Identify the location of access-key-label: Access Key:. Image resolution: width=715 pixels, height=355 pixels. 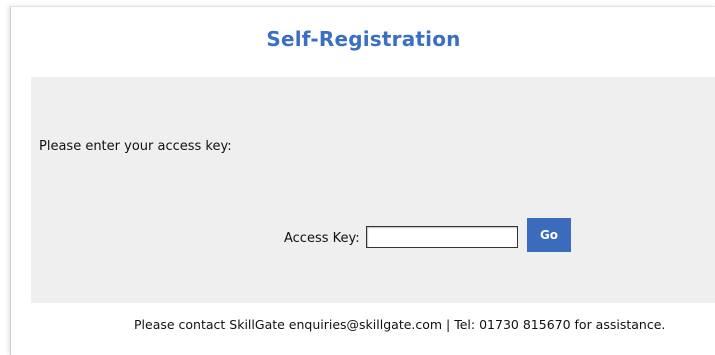
(322, 238).